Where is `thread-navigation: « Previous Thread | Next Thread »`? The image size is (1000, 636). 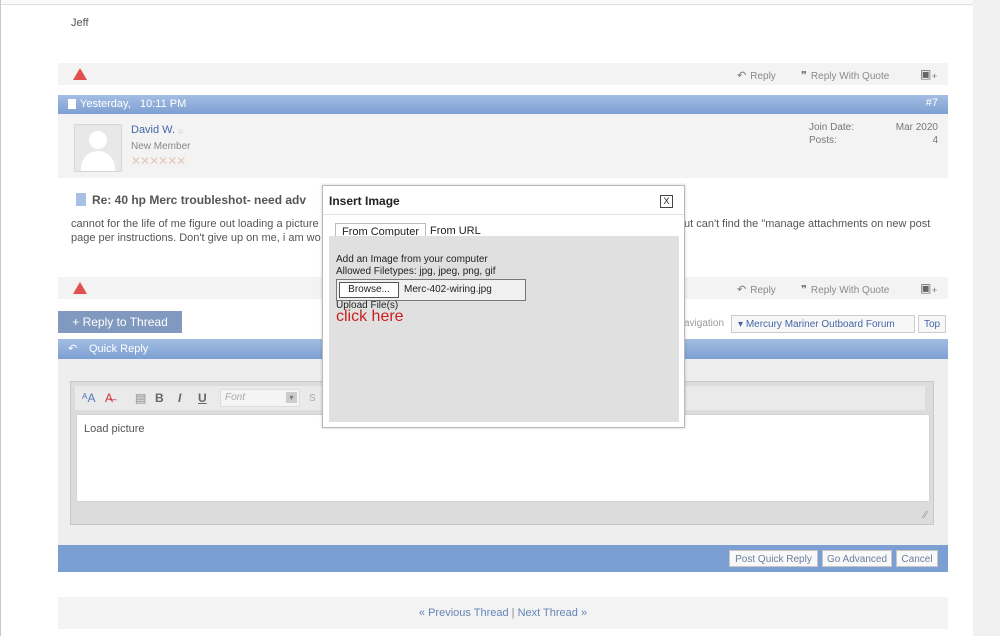 thread-navigation: « Previous Thread | Next Thread » is located at coordinates (503, 613).